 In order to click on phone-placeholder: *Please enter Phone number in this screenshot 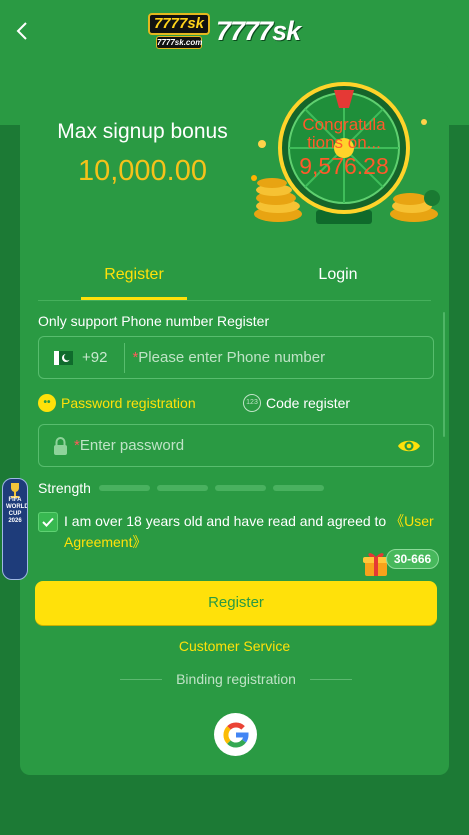, I will do `click(229, 357)`.